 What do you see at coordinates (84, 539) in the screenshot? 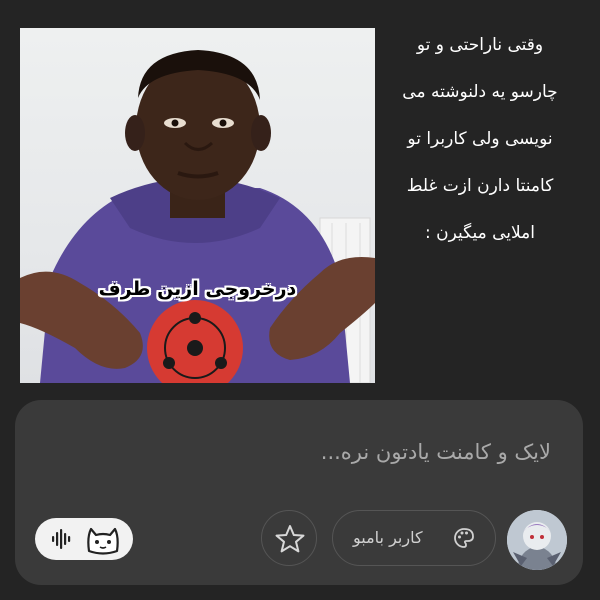
I see `voice-toggle-button` at bounding box center [84, 539].